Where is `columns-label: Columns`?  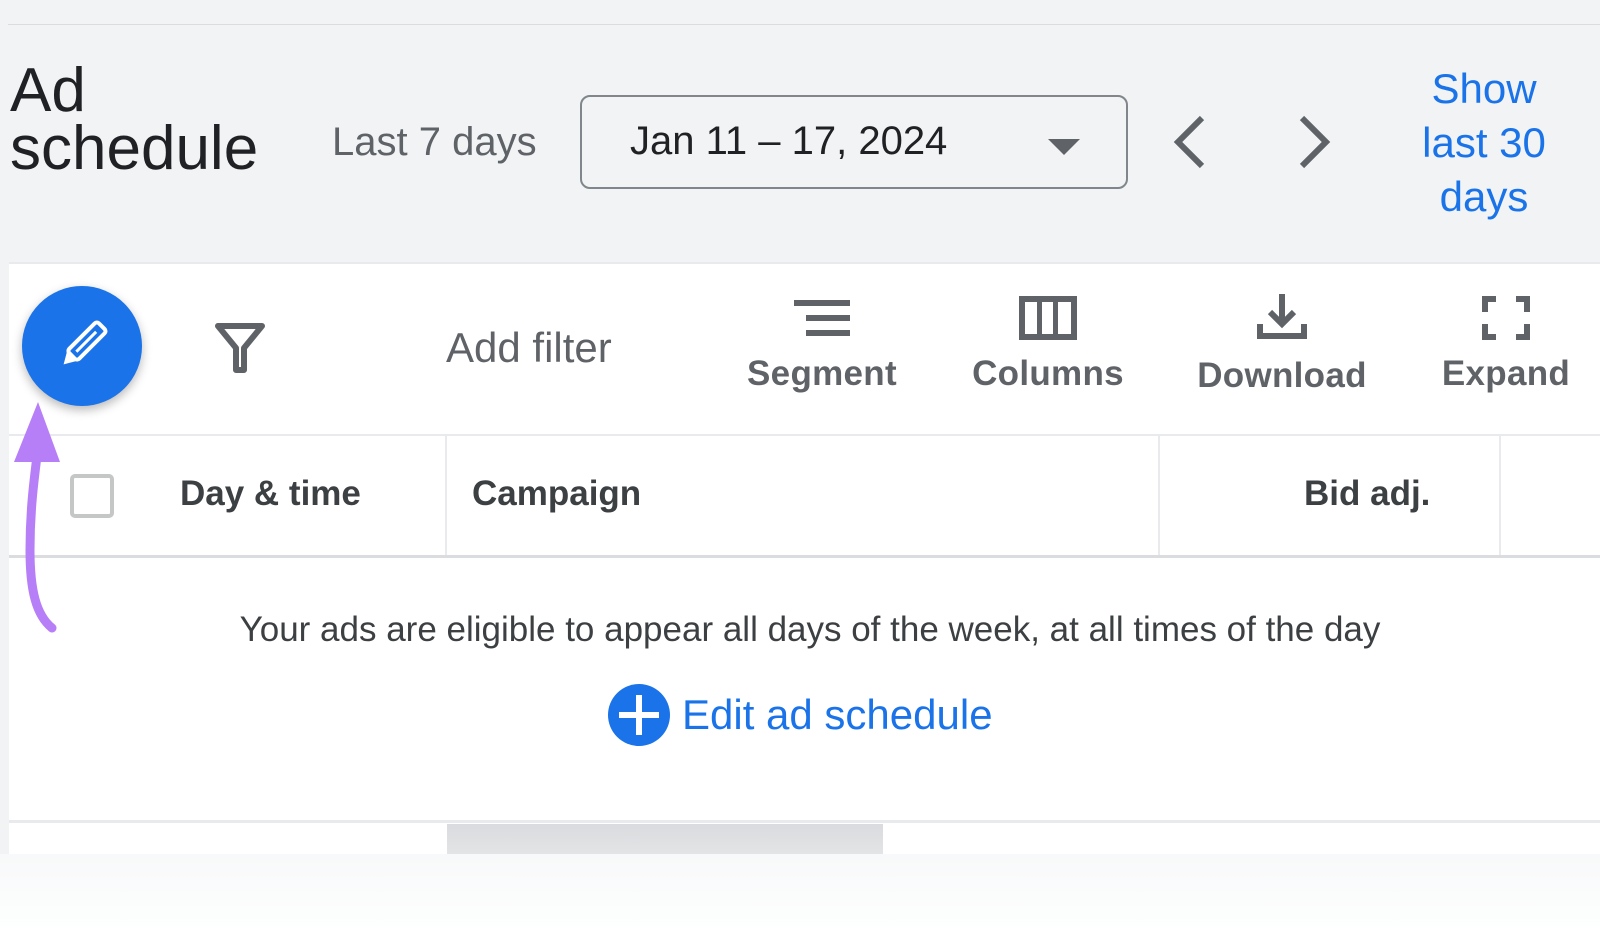 columns-label: Columns is located at coordinates (1048, 373).